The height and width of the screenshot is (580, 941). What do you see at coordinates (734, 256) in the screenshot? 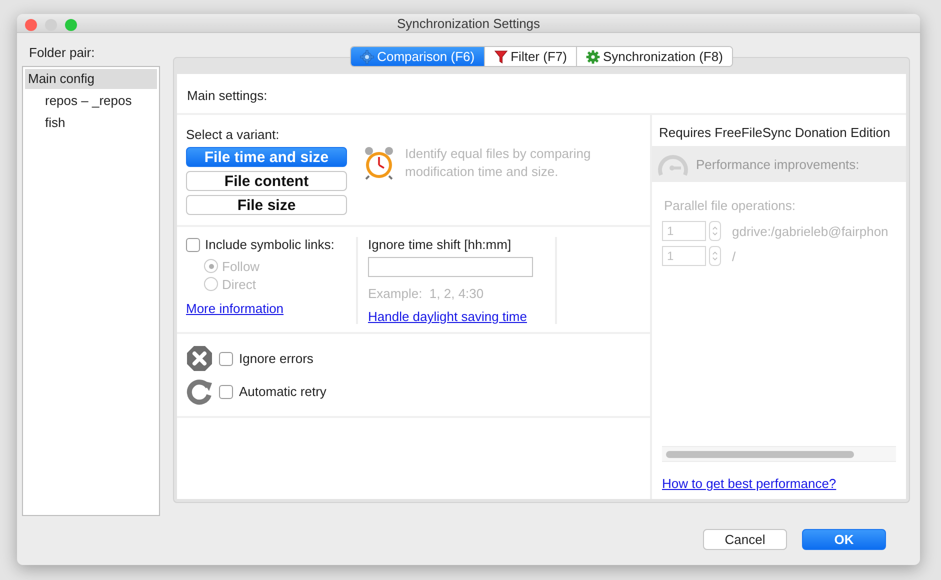
I see `target-path: /` at bounding box center [734, 256].